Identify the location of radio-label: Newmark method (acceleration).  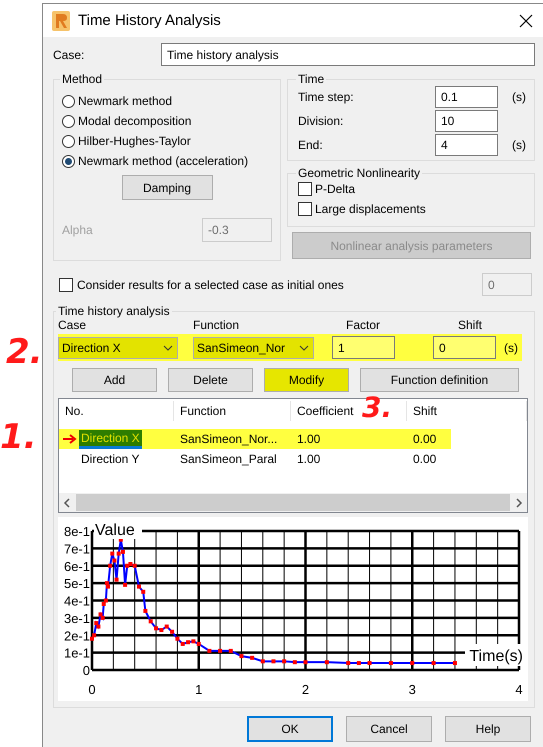
(163, 161).